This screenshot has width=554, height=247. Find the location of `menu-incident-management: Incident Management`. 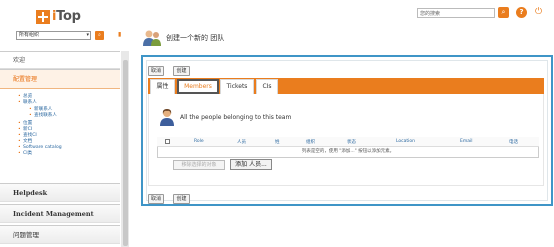

menu-incident-management: Incident Management is located at coordinates (60, 213).